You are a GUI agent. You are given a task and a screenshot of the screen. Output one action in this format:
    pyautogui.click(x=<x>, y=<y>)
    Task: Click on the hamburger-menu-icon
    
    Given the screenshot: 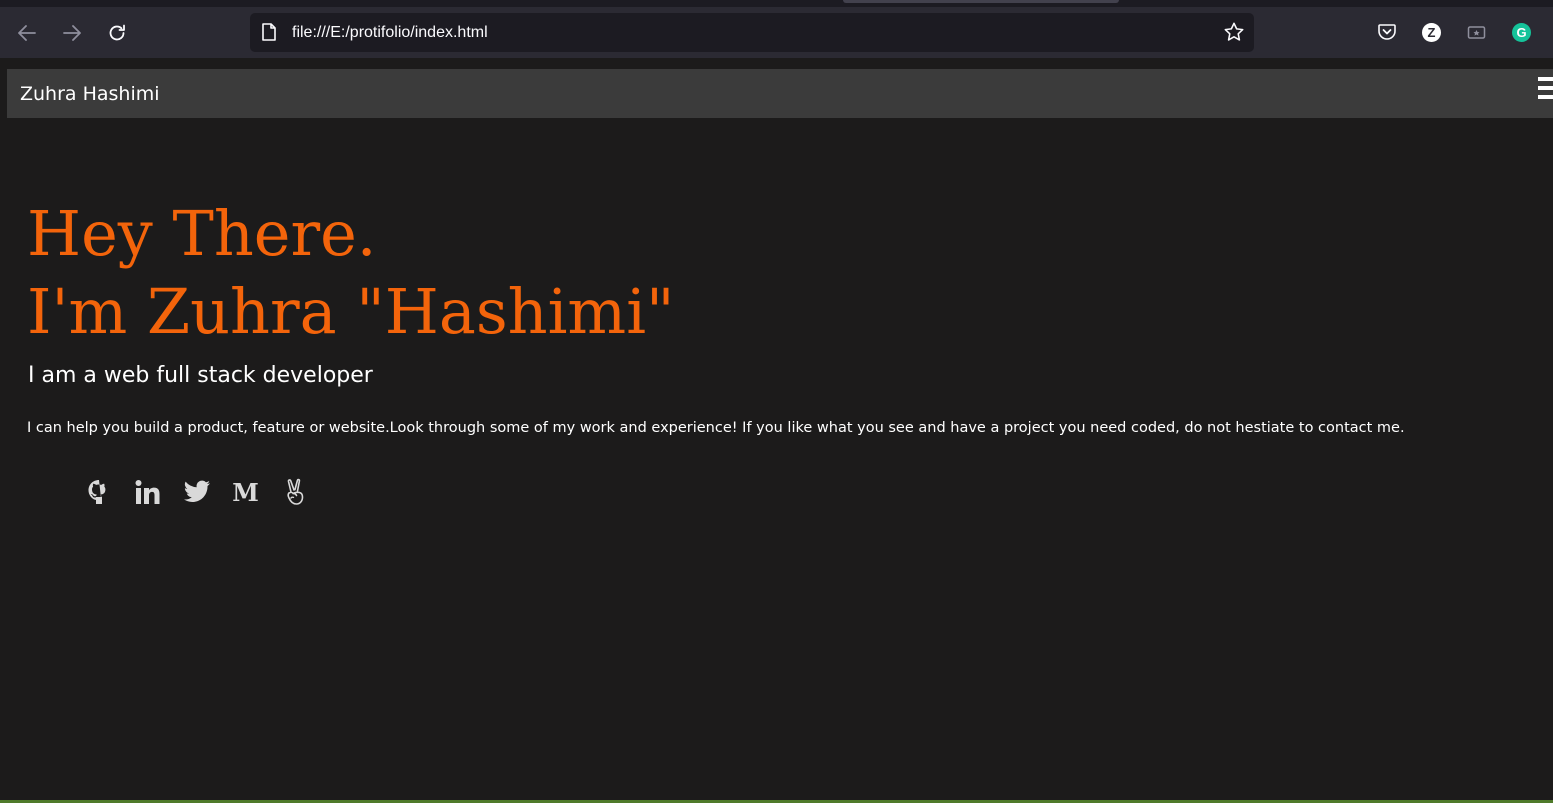 What is the action you would take?
    pyautogui.click(x=1545, y=89)
    